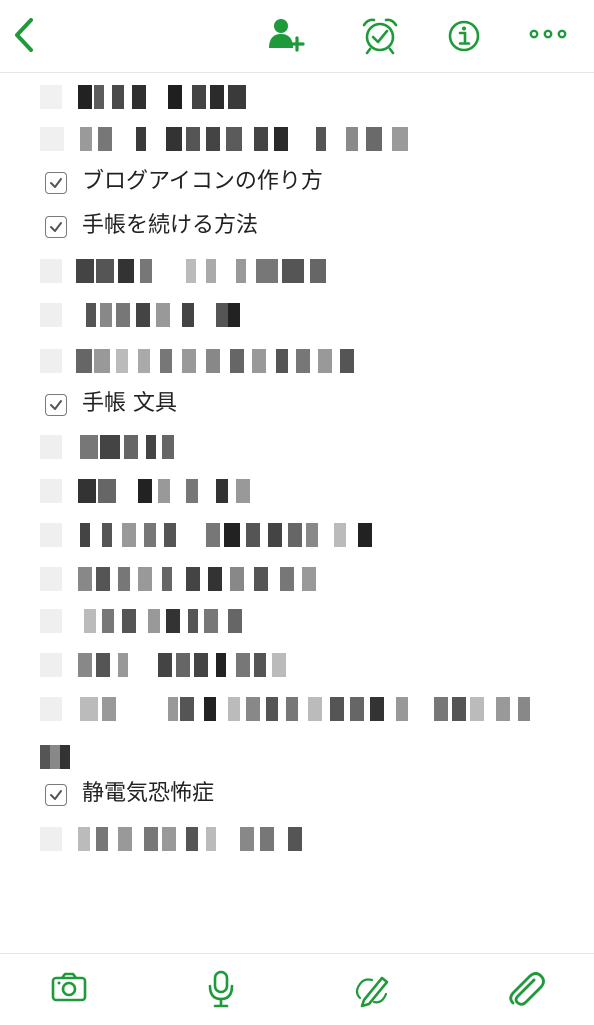 The image size is (594, 1025). I want to click on checklist-item: ブログアイコンの作り方, so click(297, 183).